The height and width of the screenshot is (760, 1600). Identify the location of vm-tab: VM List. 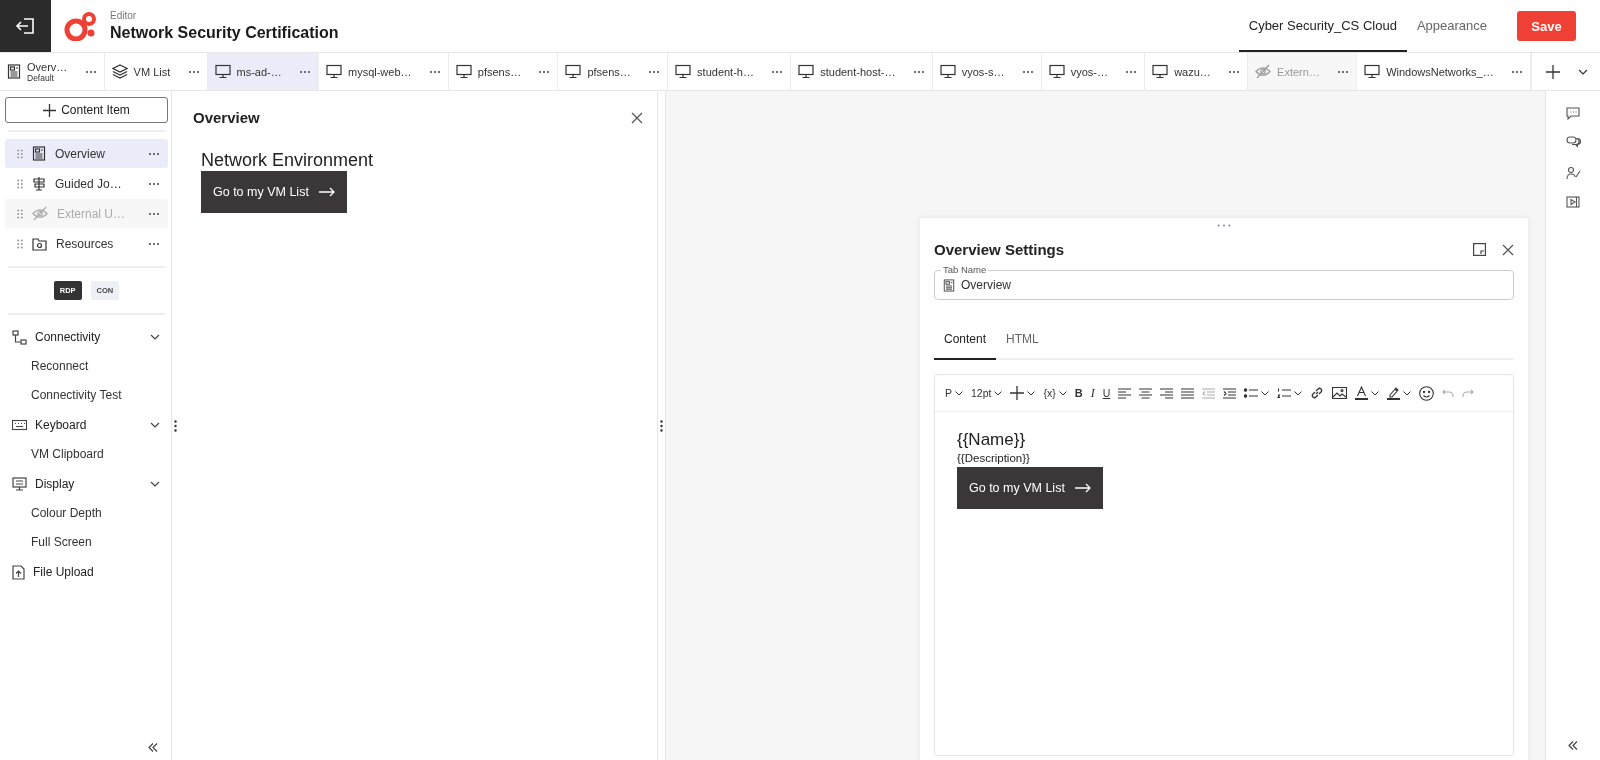
(156, 71).